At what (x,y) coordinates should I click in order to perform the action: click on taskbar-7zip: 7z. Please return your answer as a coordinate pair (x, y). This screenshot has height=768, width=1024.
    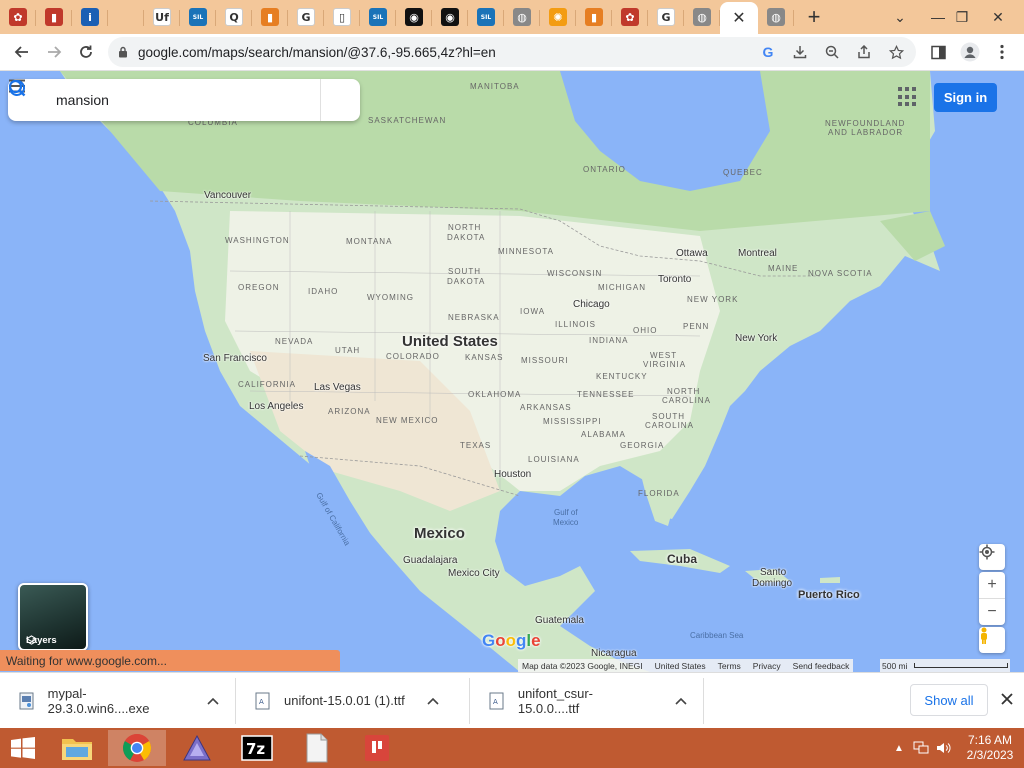
    Looking at the image, I should click on (257, 748).